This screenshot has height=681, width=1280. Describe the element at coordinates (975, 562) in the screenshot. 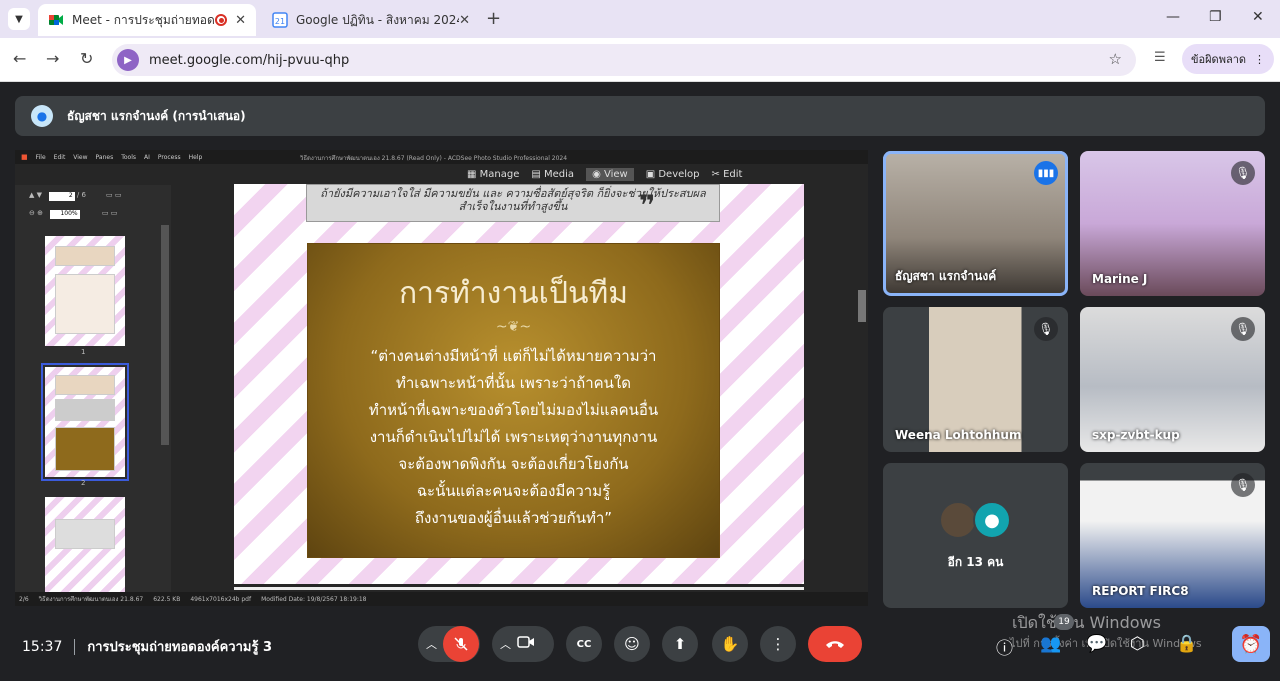

I see `others-count: อีก 13 คน` at that location.